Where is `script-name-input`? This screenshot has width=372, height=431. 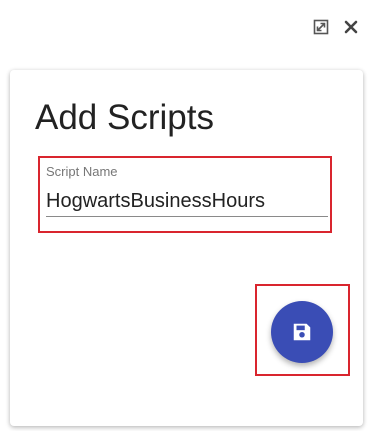 script-name-input is located at coordinates (187, 201).